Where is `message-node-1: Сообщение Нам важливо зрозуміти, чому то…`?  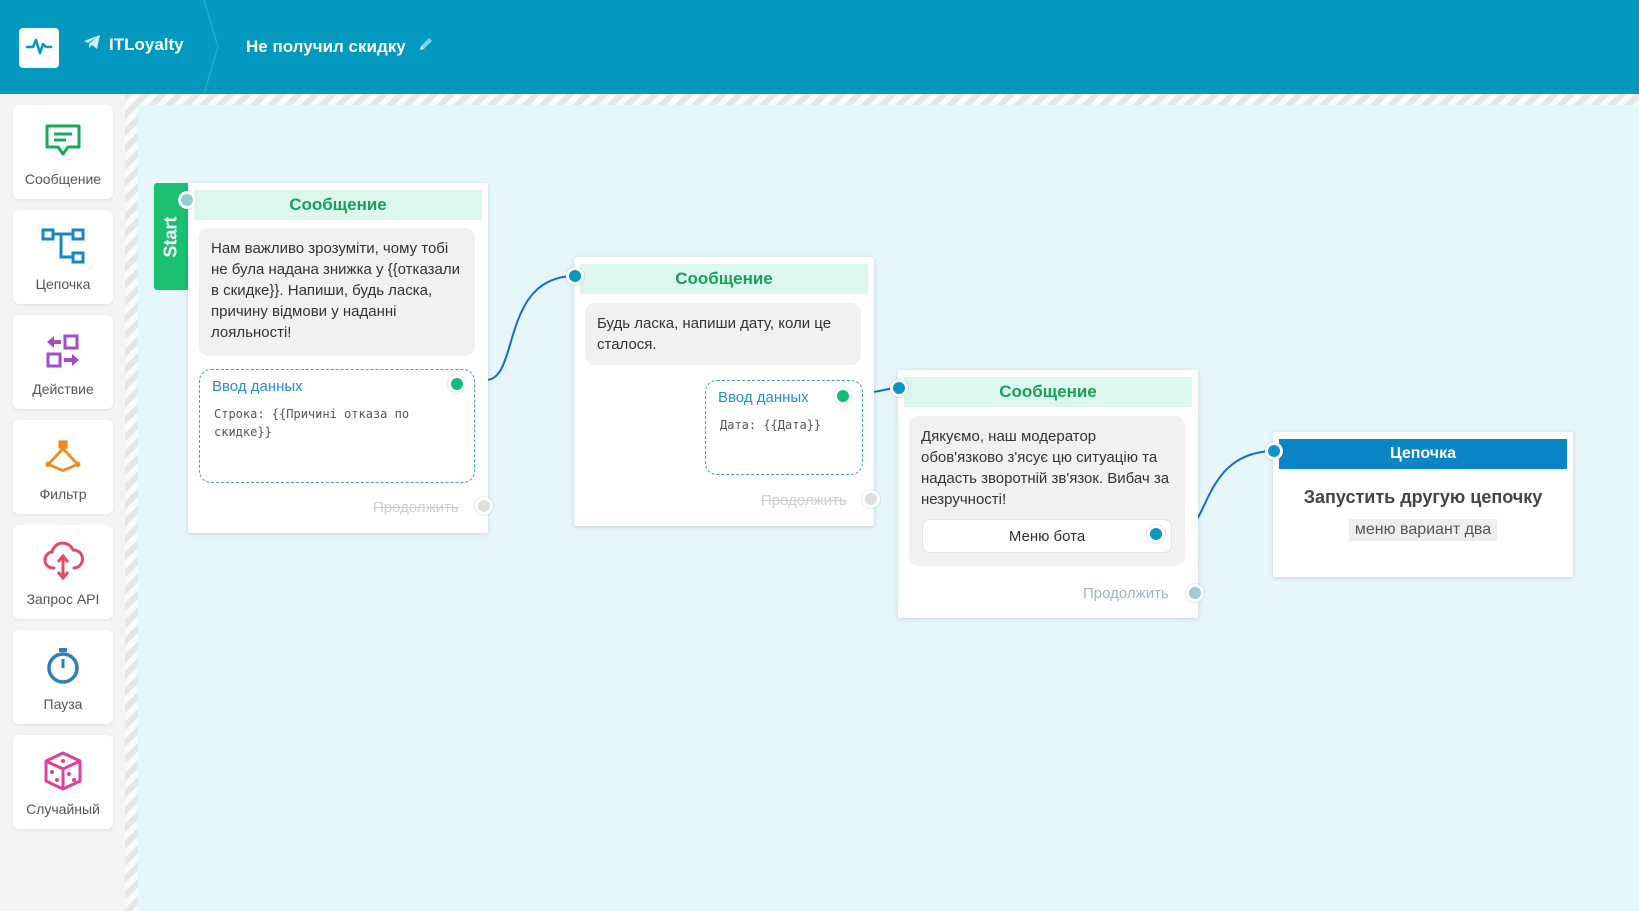
message-node-1: Сообщение Нам важливо зрозуміти, чому то… is located at coordinates (338, 358).